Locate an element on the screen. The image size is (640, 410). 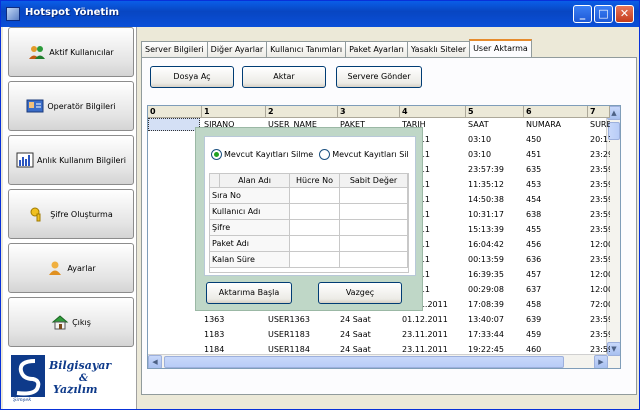
grid-cell: 635 is located at coordinates (556, 169).